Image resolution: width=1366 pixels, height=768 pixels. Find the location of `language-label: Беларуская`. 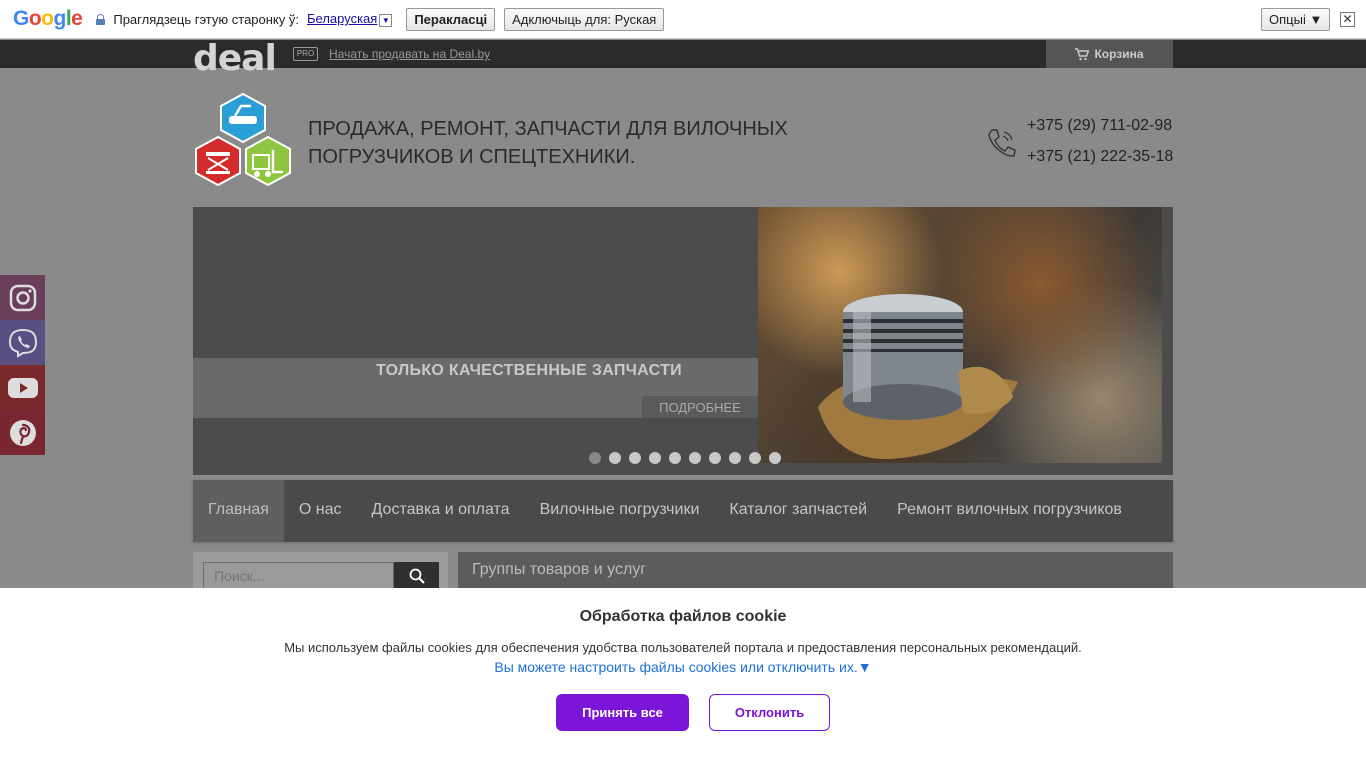

language-label: Беларуская is located at coordinates (342, 18).